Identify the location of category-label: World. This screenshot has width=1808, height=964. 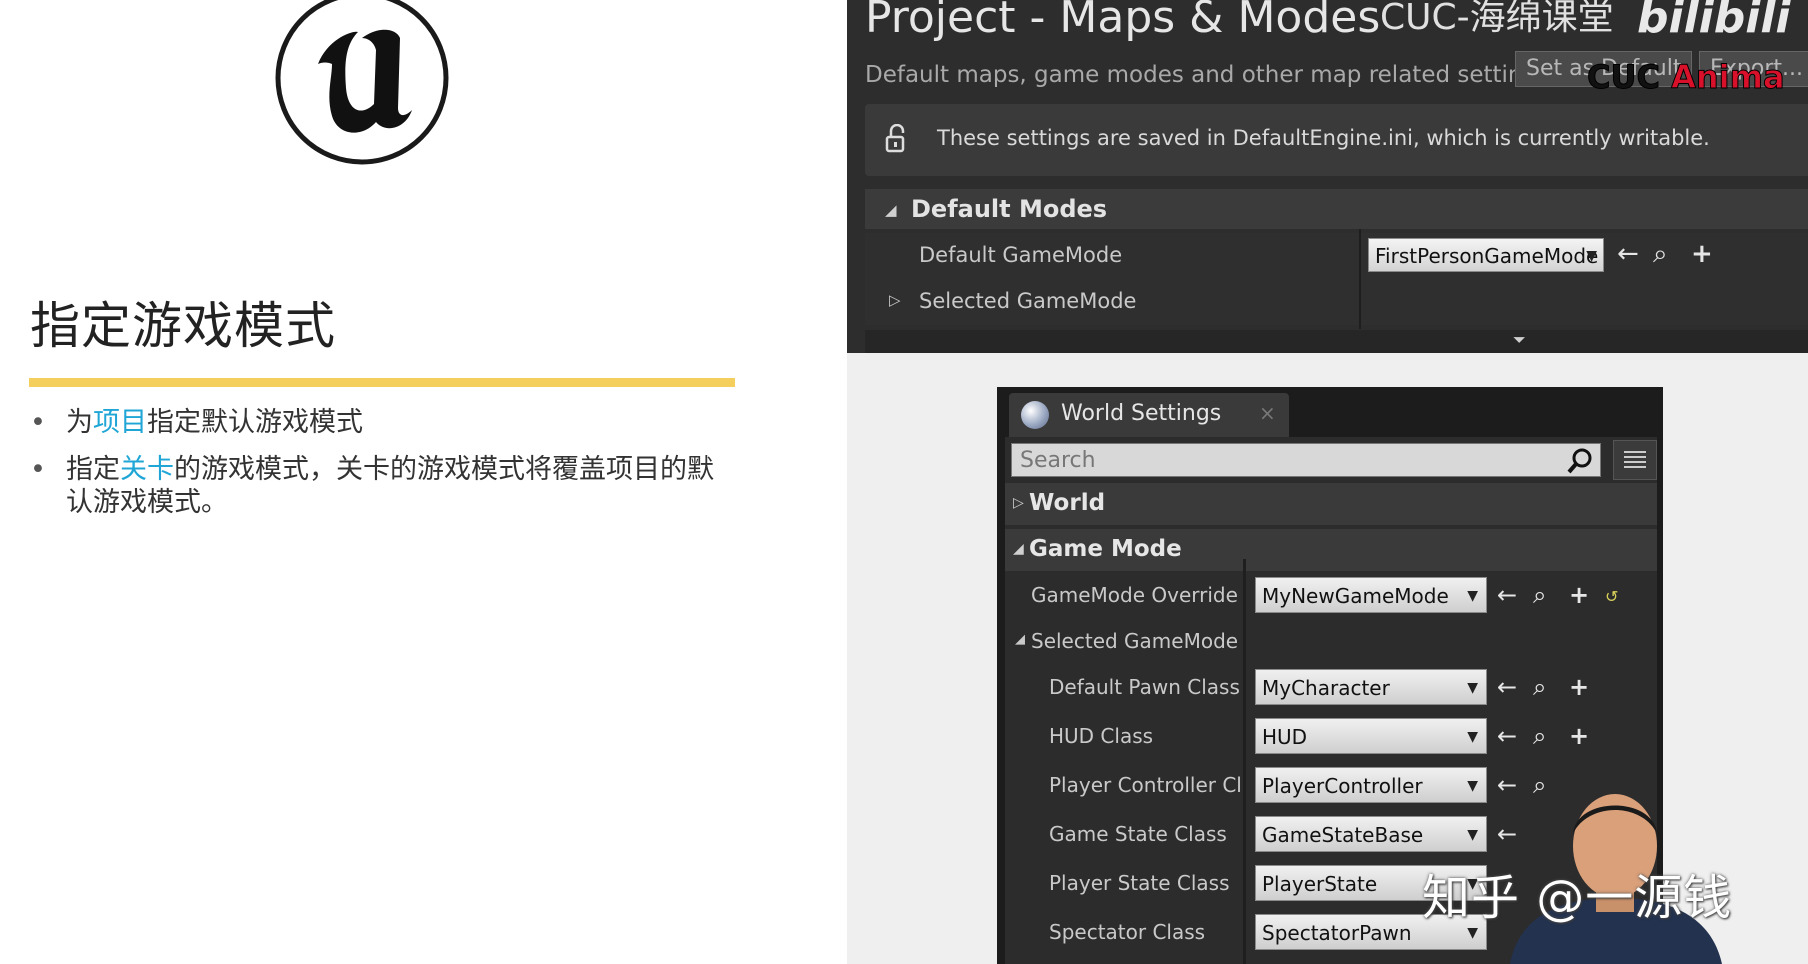
(1067, 503).